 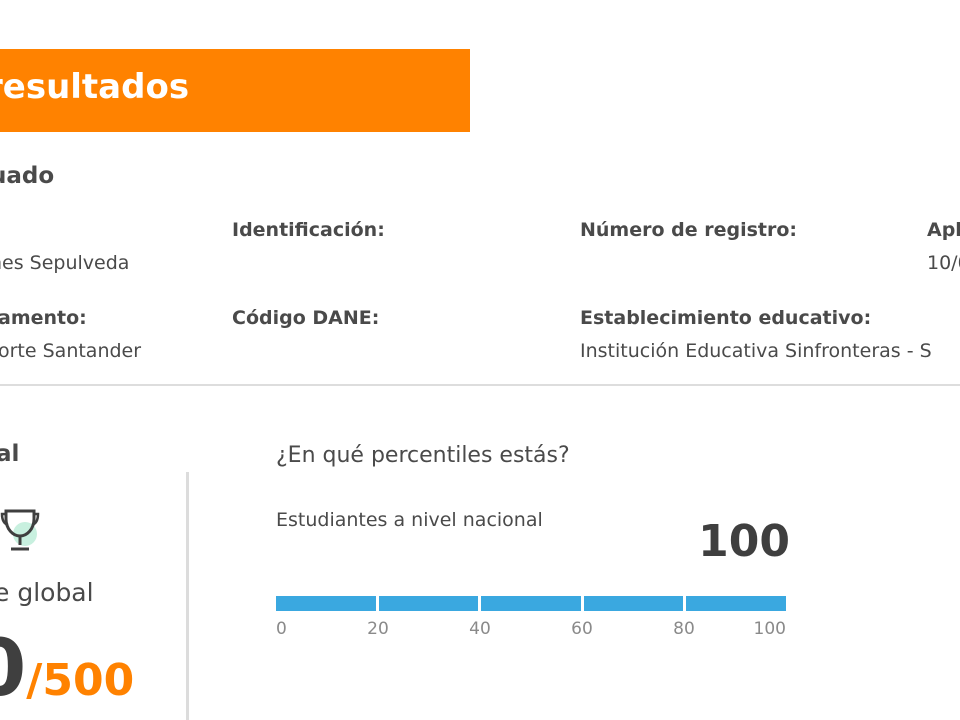 What do you see at coordinates (689, 230) in the screenshot?
I see `registration-label: Número de registro:` at bounding box center [689, 230].